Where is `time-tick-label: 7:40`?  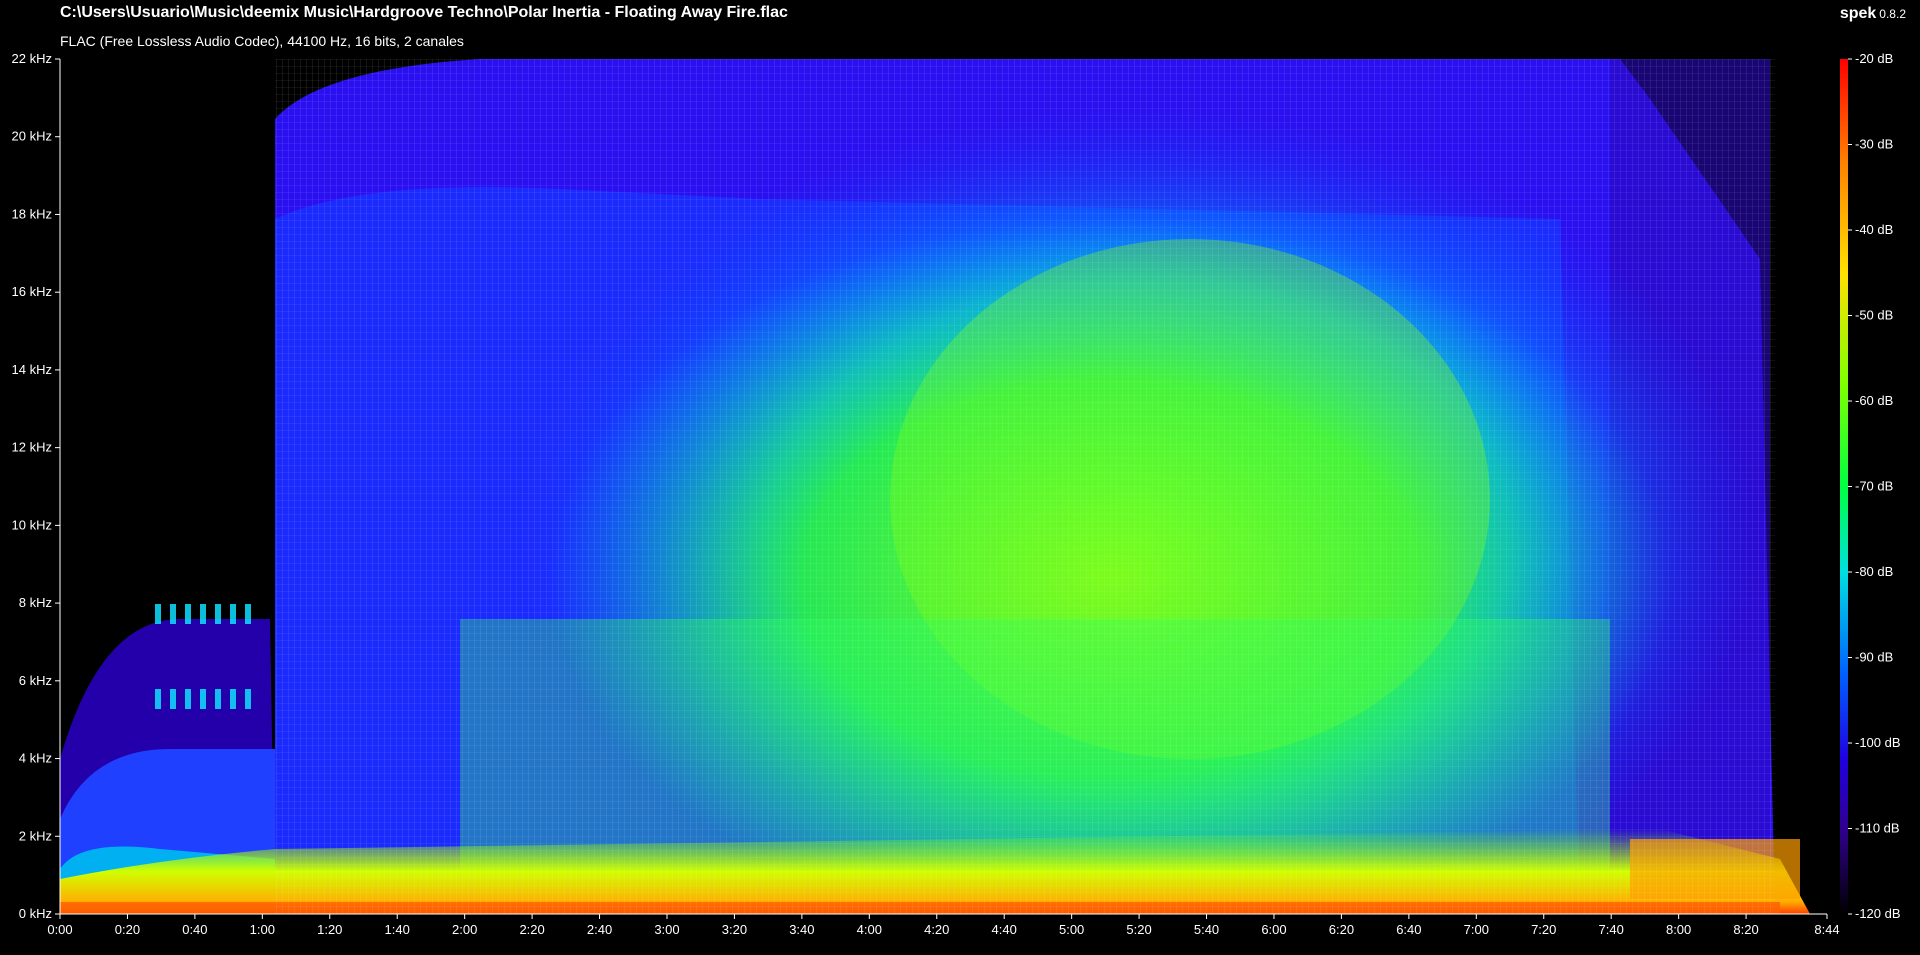
time-tick-label: 7:40 is located at coordinates (1611, 929).